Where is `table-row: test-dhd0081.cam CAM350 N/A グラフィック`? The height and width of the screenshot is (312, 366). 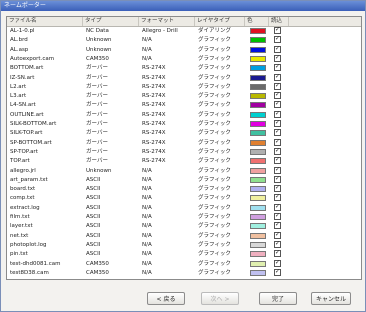 table-row: test-dhd0081.cam CAM350 N/A グラフィック is located at coordinates (184, 263).